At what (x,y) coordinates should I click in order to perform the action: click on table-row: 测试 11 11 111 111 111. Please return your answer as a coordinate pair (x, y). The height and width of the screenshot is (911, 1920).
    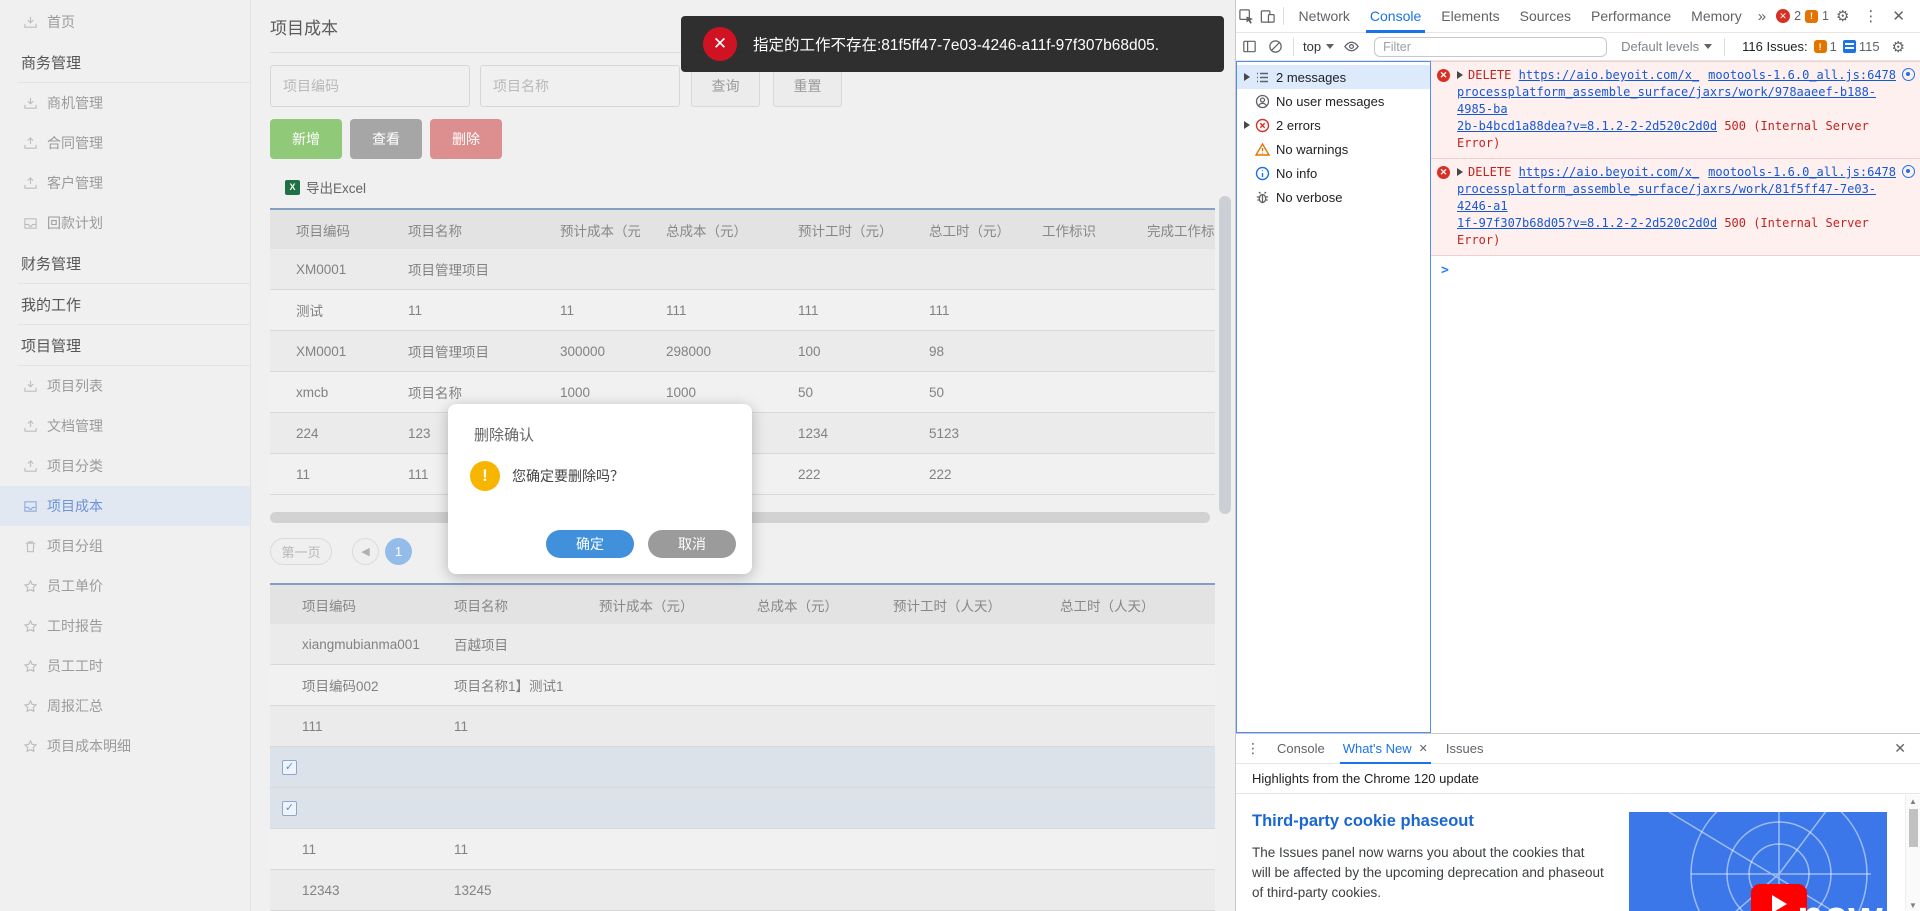
    Looking at the image, I should click on (742, 310).